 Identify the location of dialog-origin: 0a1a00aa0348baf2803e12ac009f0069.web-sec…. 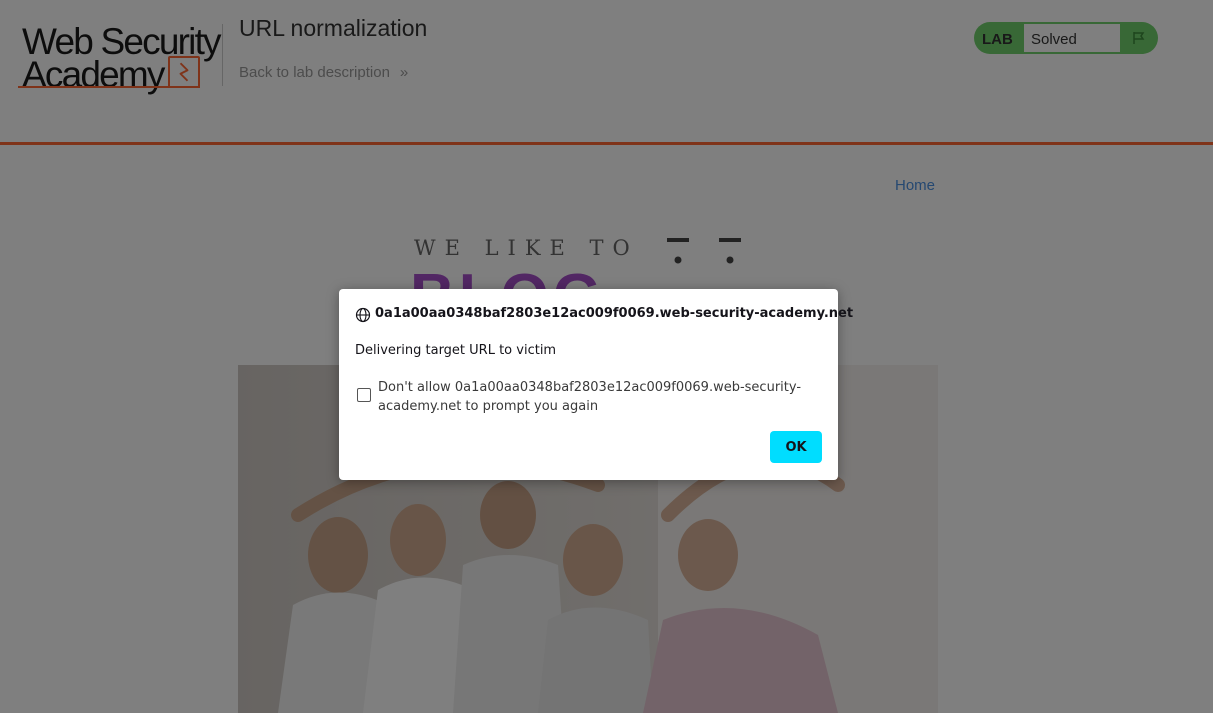
(614, 313).